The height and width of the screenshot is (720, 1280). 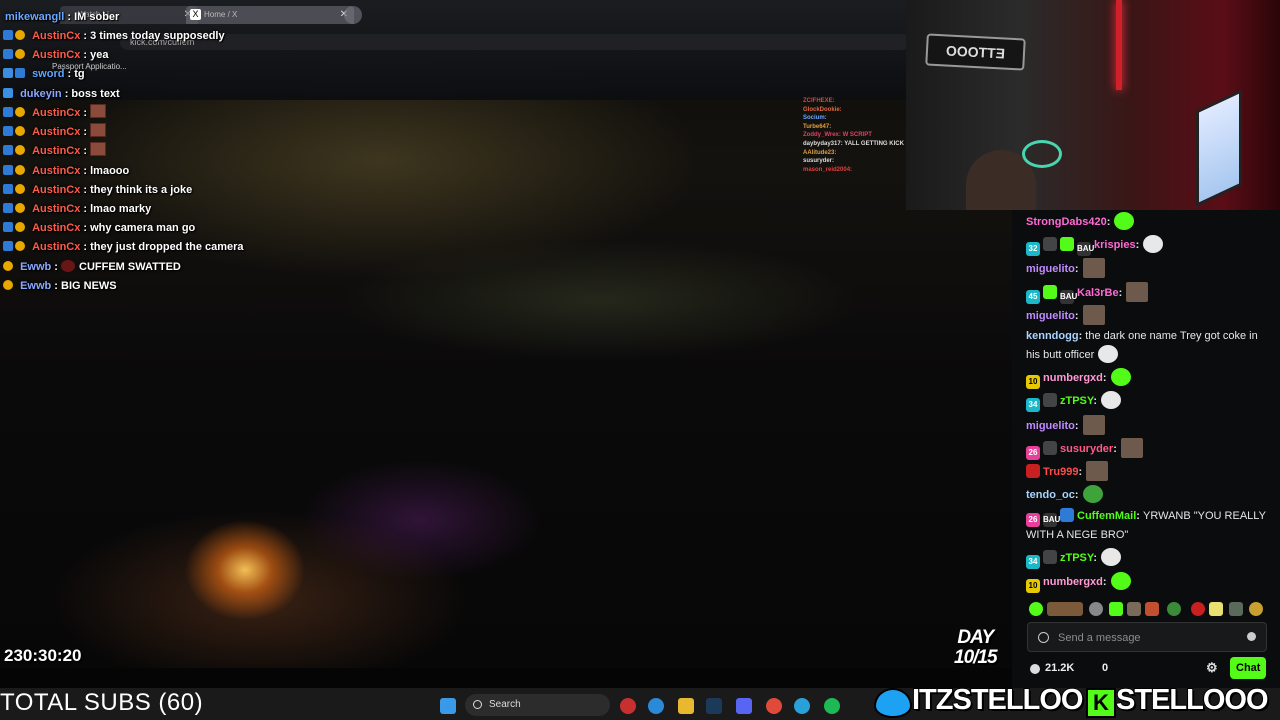 I want to click on chat-username: kenndogg, so click(x=1052, y=336).